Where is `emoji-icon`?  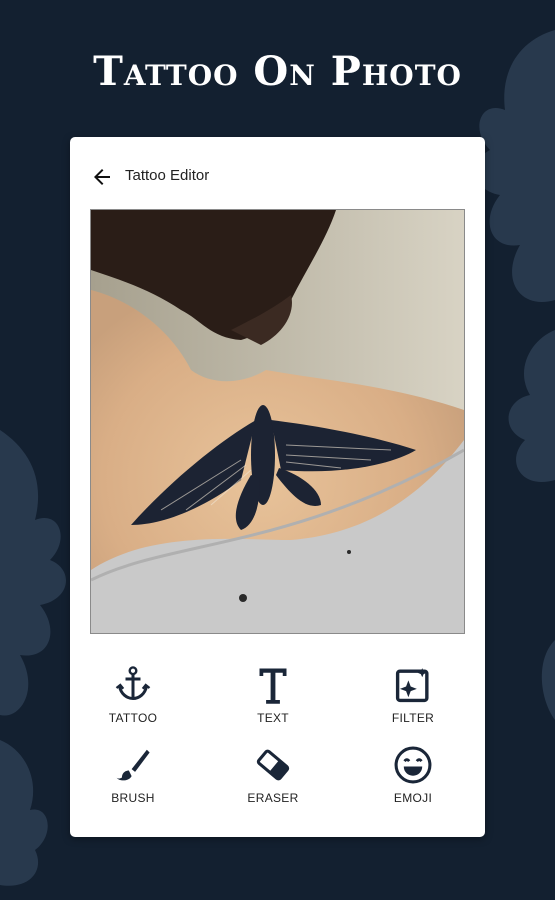 emoji-icon is located at coordinates (413, 765).